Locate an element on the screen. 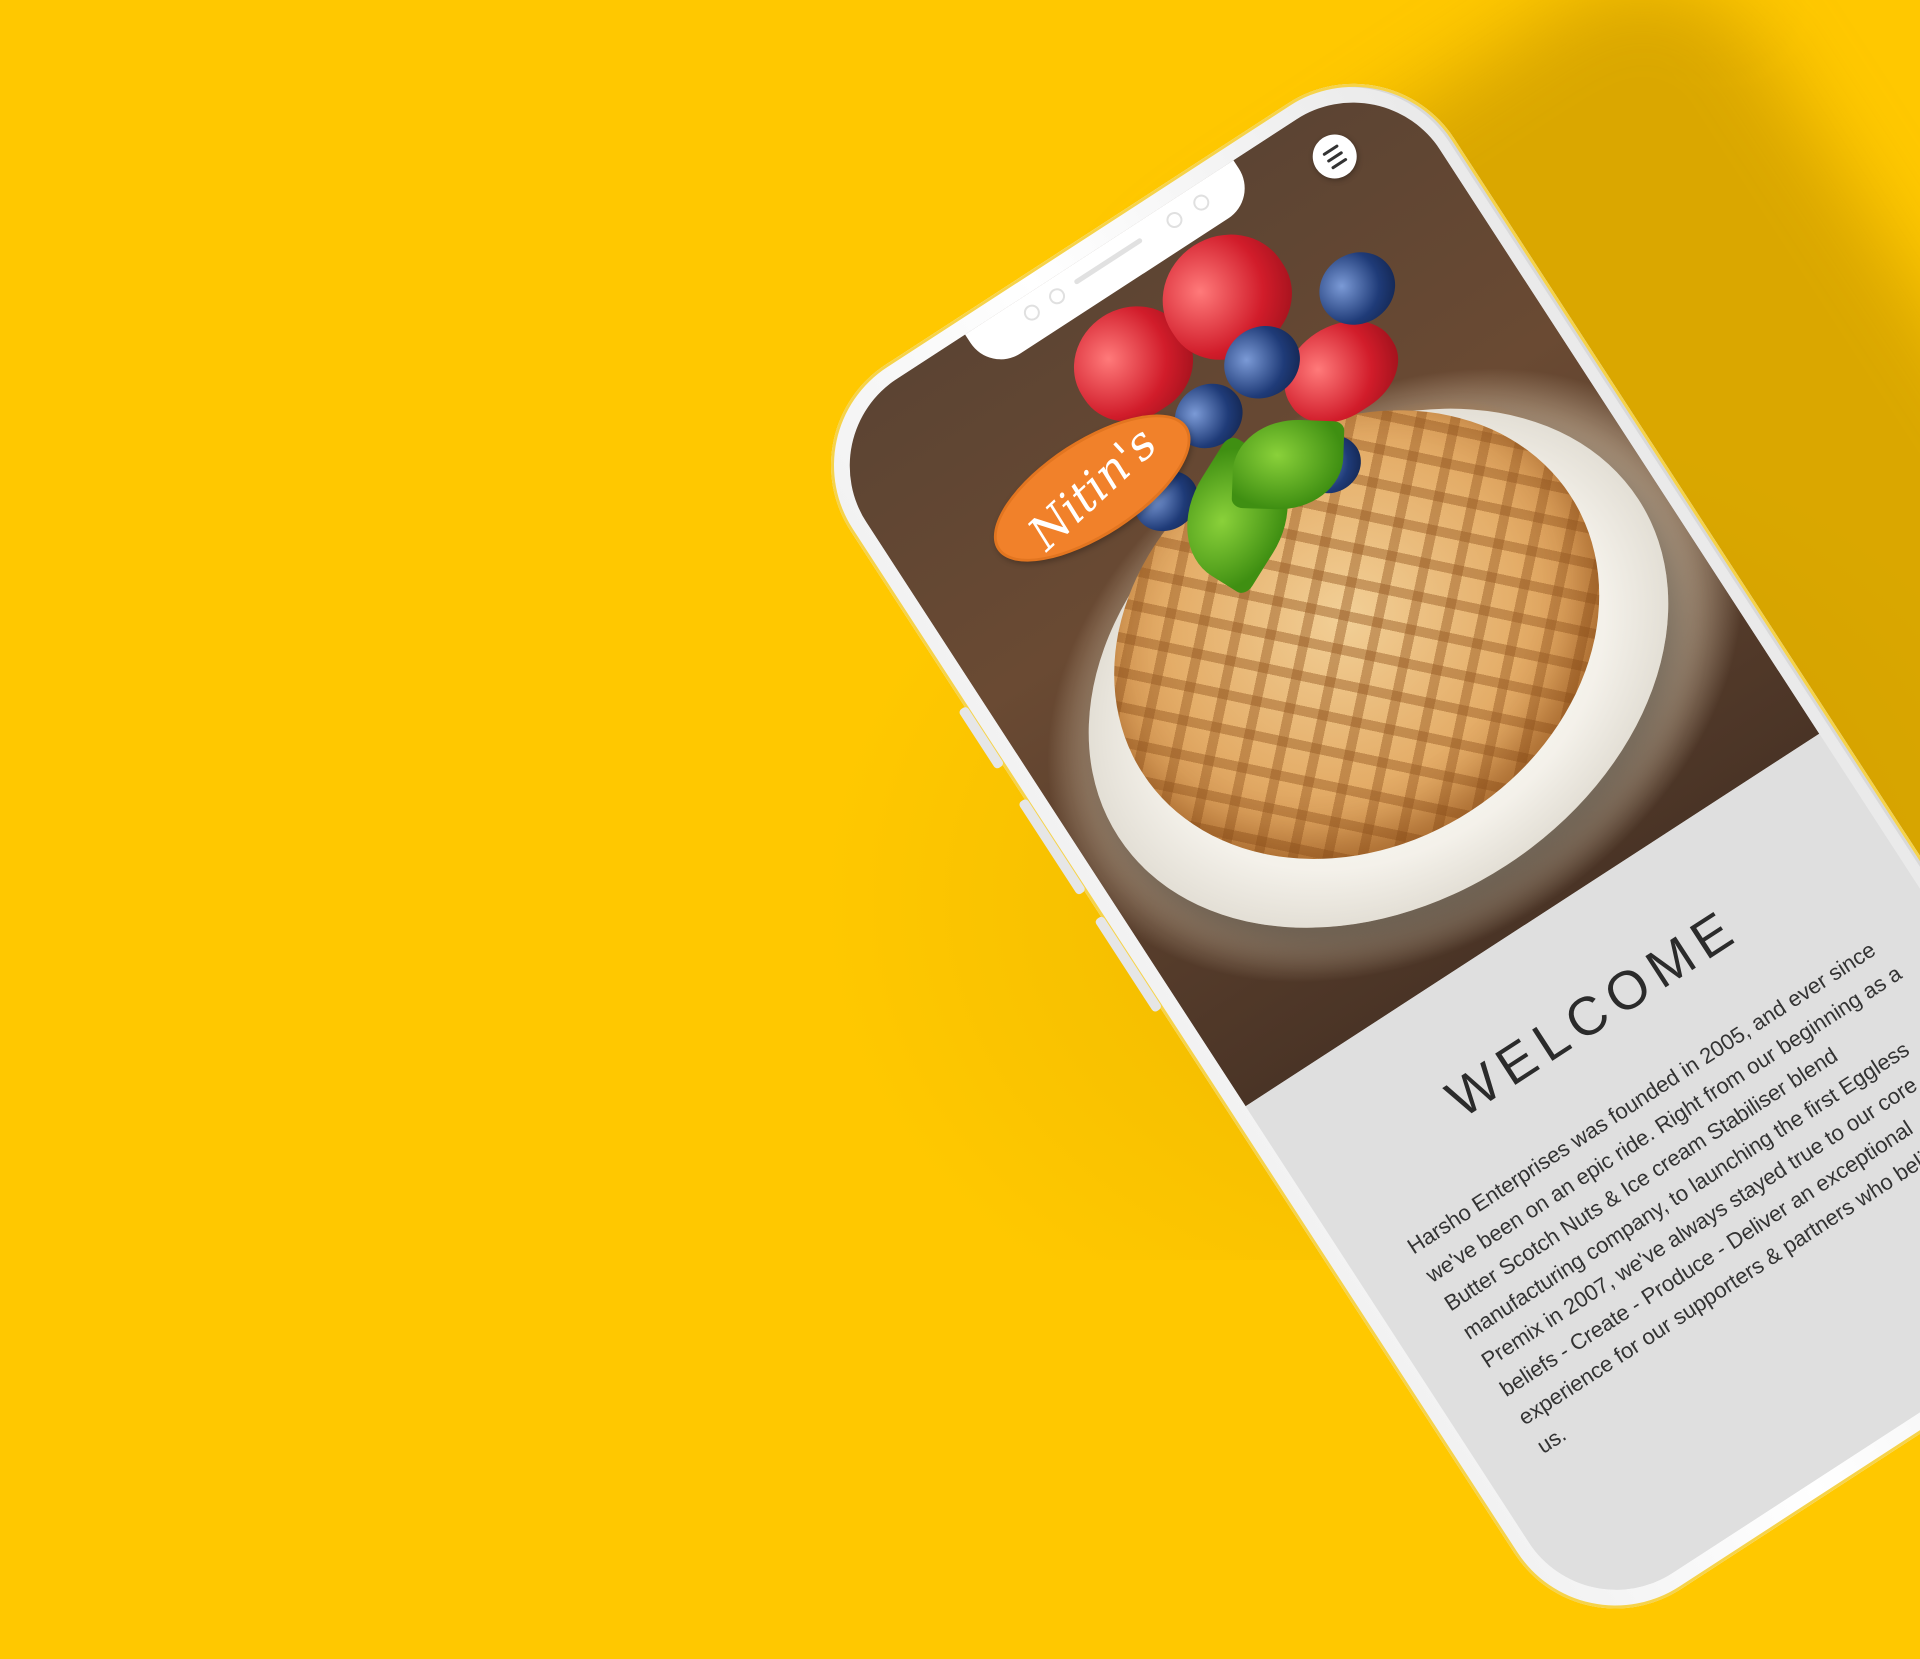 This screenshot has height=1659, width=1920. blueberry is located at coordinates (1357, 288).